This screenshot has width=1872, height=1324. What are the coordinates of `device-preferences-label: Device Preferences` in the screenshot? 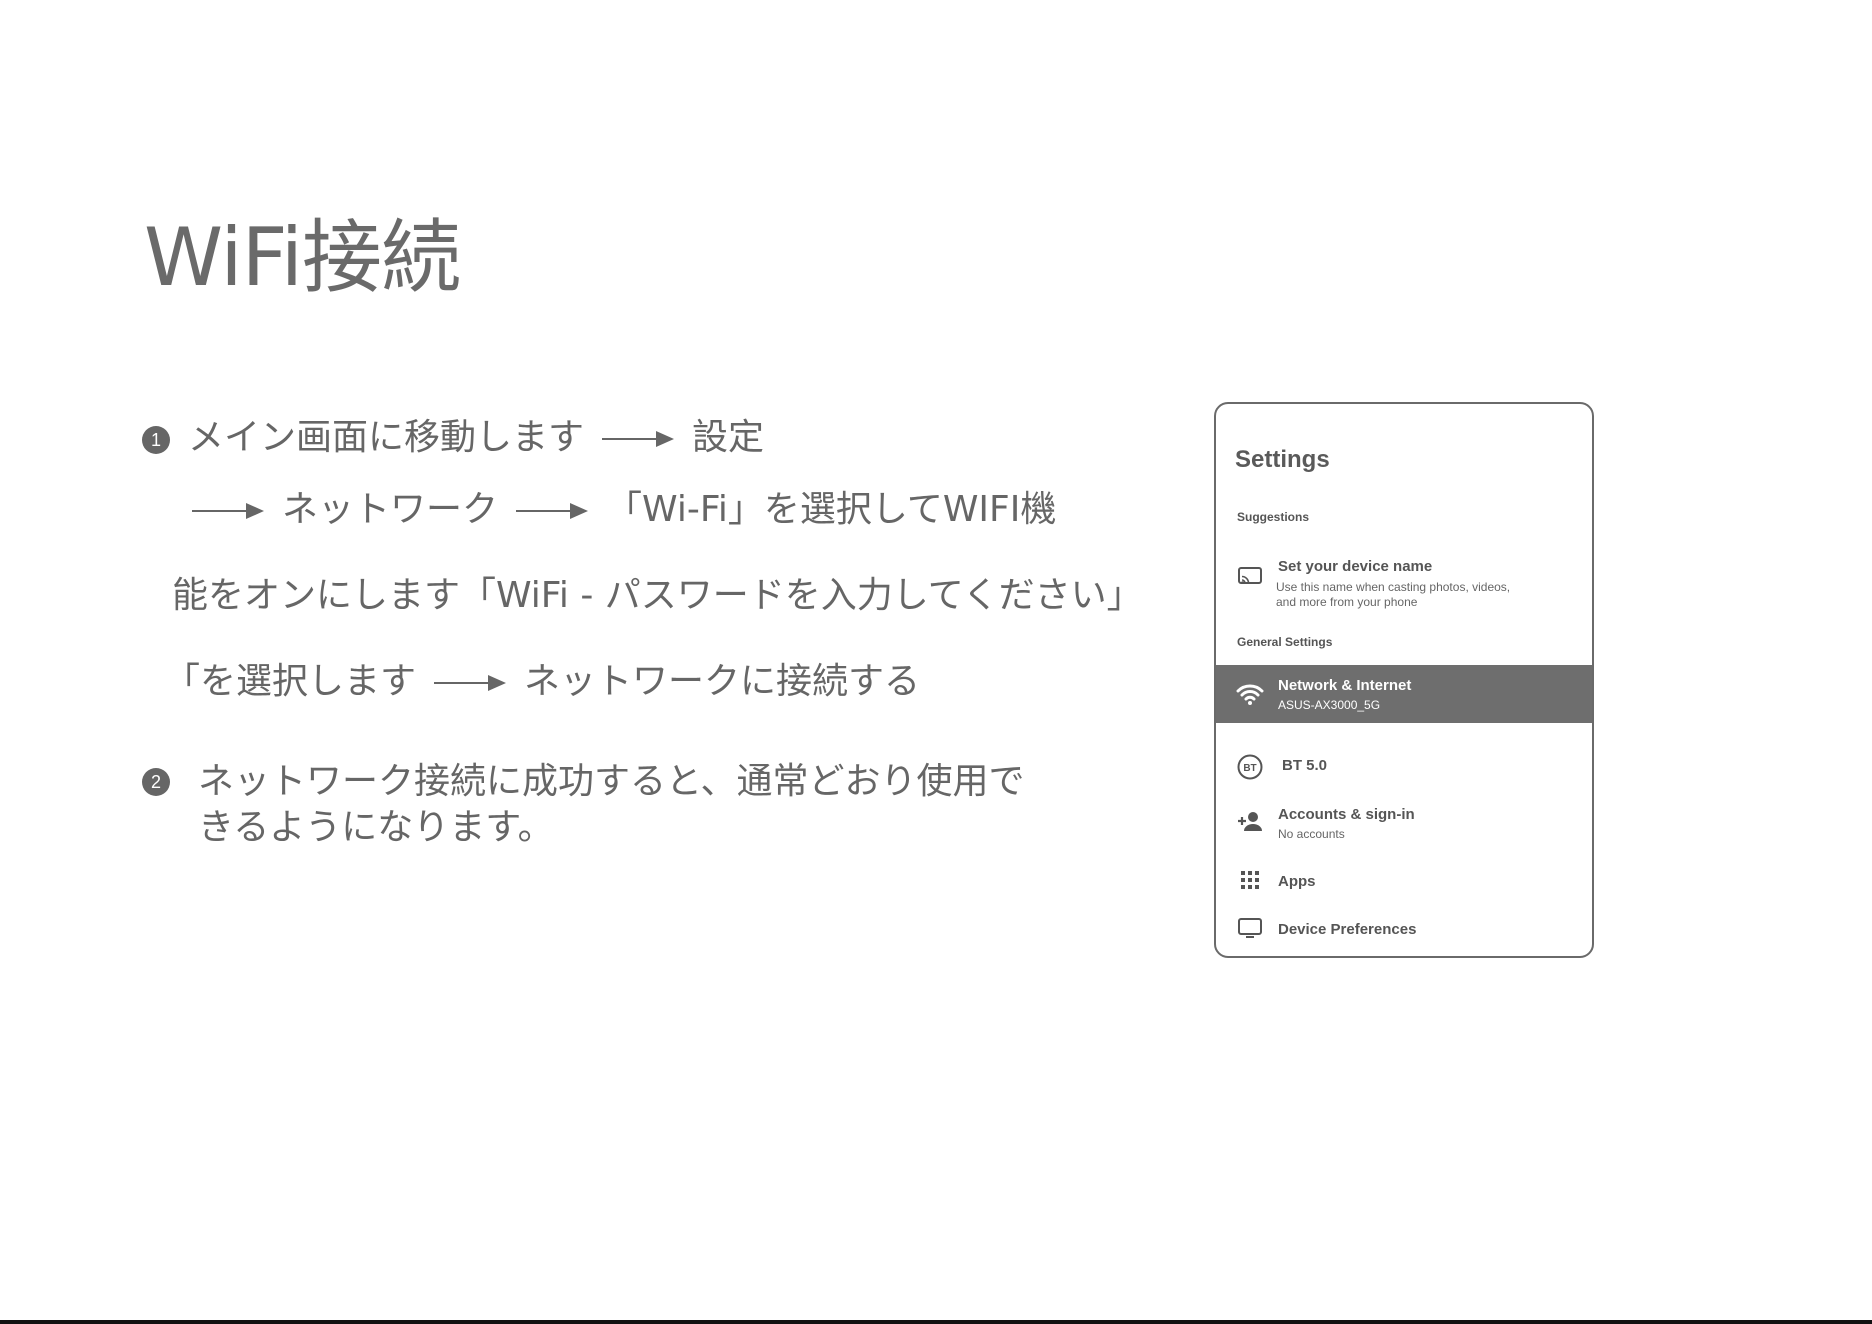 It's located at (1347, 929).